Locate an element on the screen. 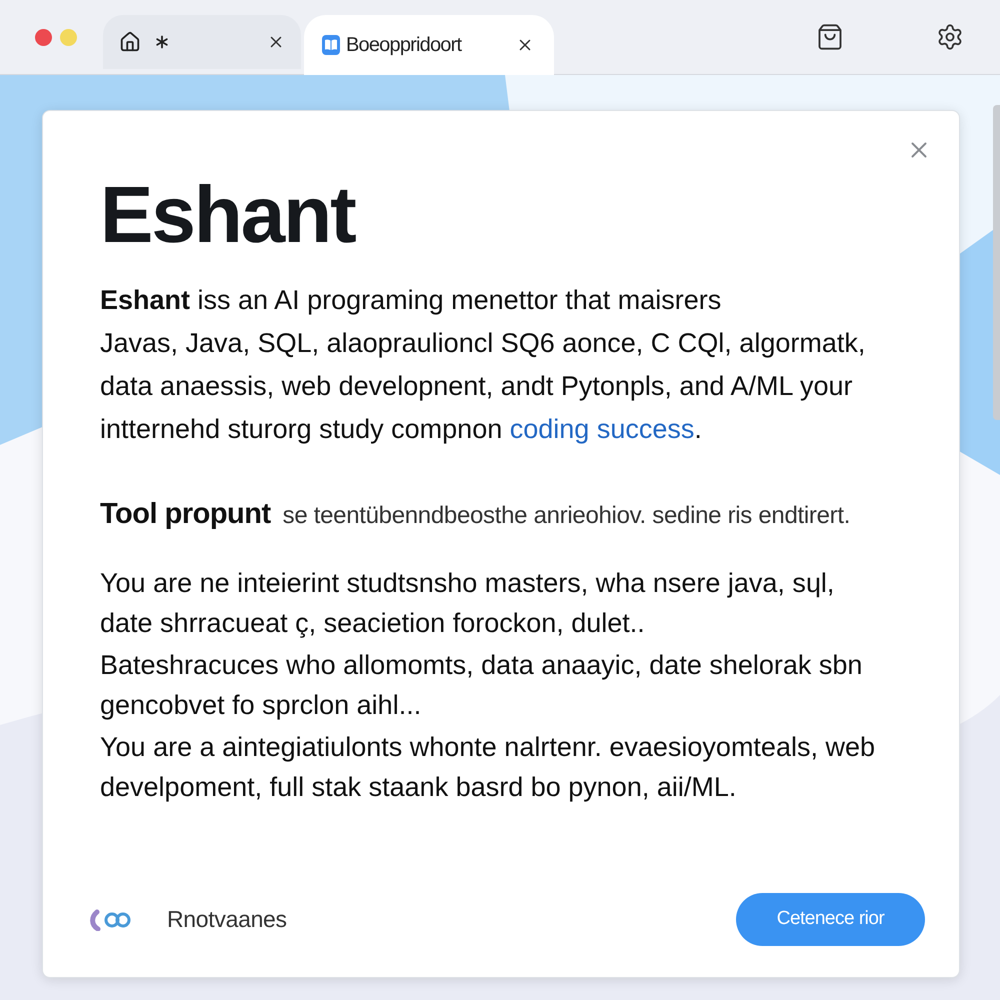 The width and height of the screenshot is (1000, 1000). tool-prompt-text: se teentübenndbeosthe anrieohiov. sedine ris endtirert. is located at coordinates (566, 516).